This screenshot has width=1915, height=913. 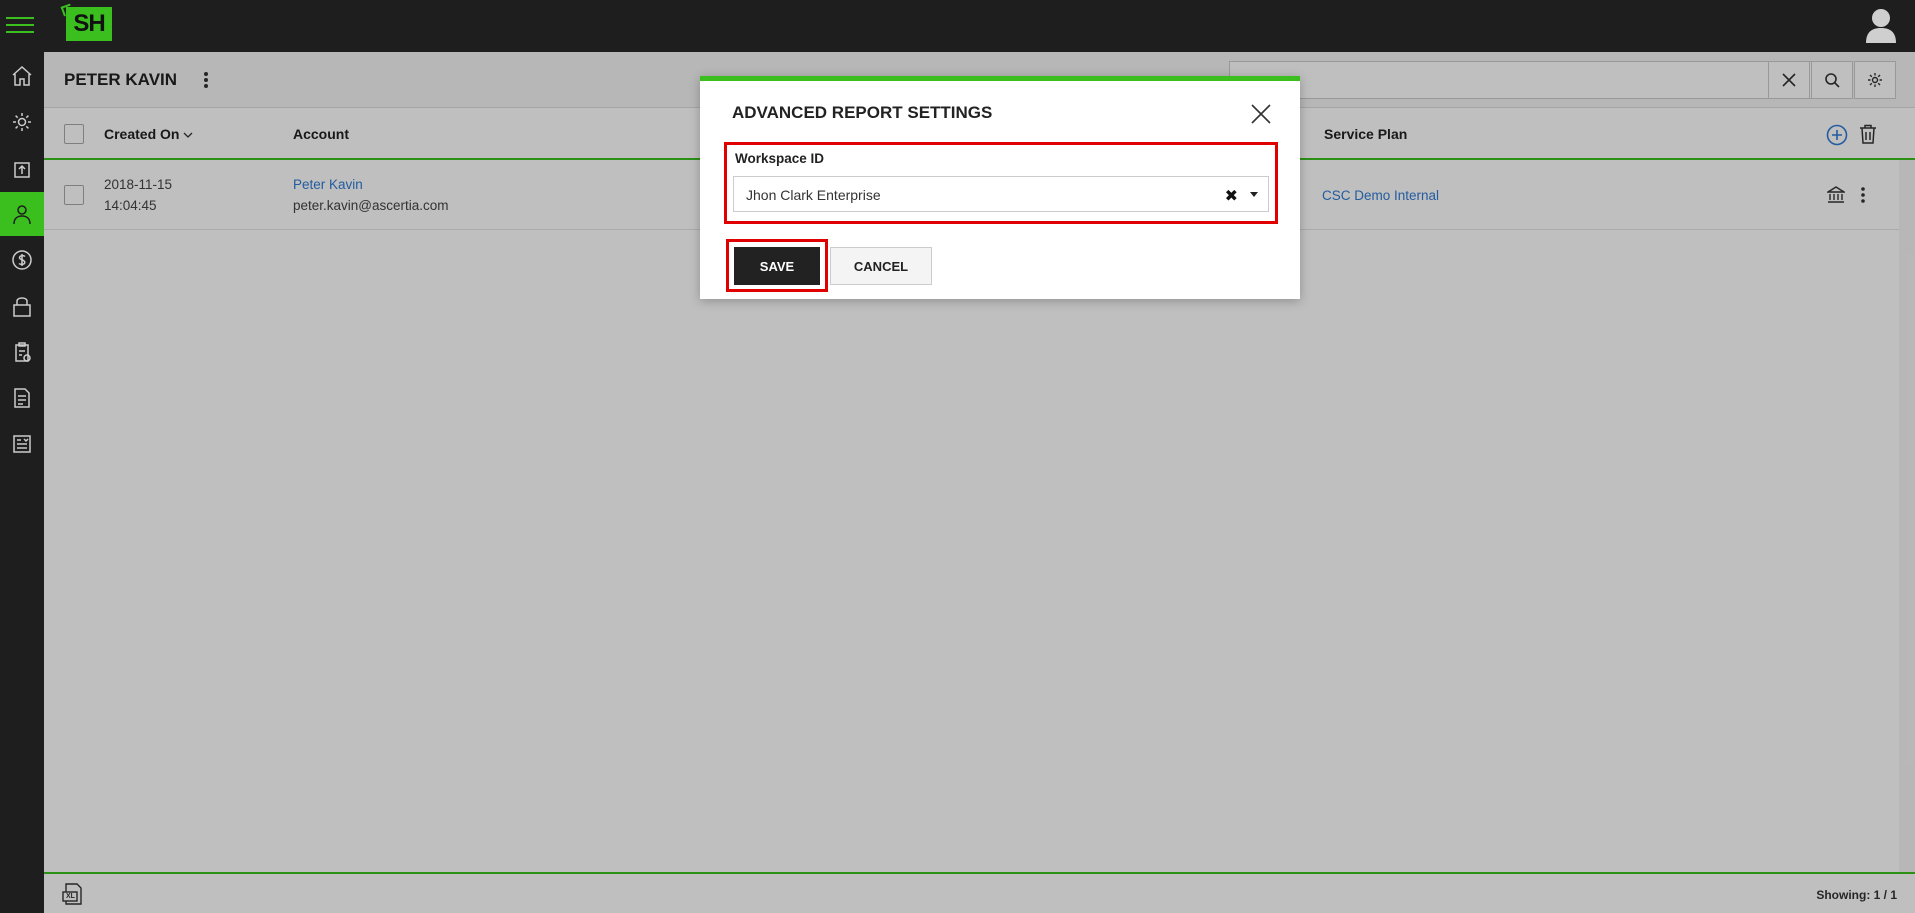 I want to click on sidebar-item-upload, so click(x=22, y=168).